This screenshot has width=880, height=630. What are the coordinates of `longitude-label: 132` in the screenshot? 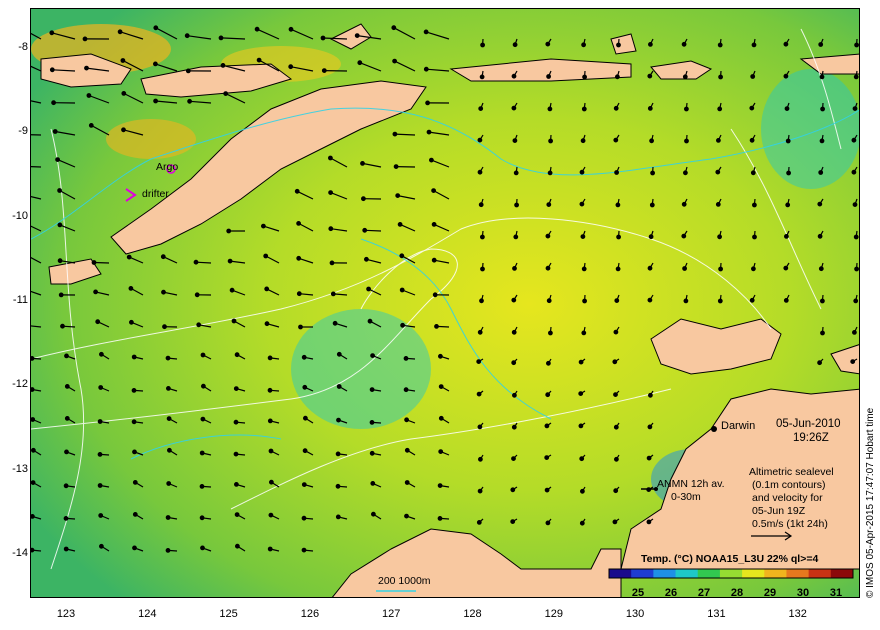 It's located at (797, 614).